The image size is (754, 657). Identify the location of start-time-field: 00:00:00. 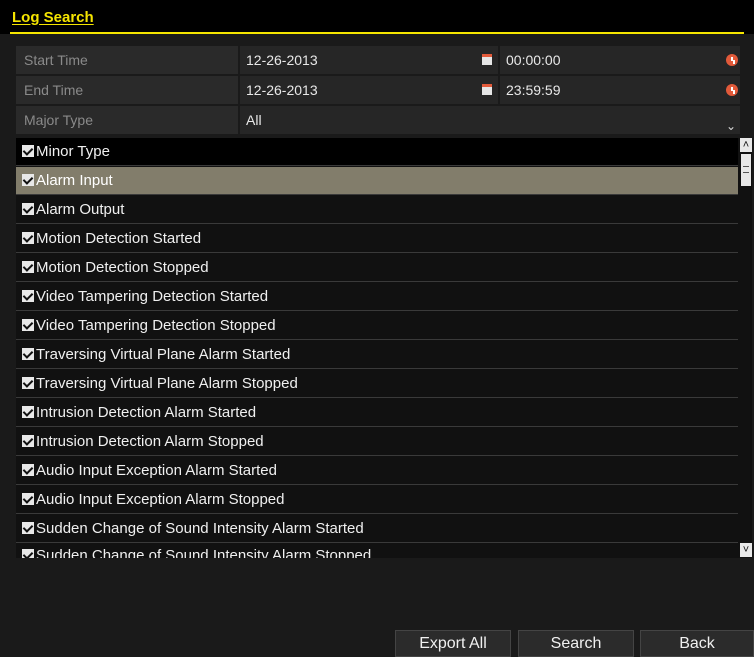
(620, 60).